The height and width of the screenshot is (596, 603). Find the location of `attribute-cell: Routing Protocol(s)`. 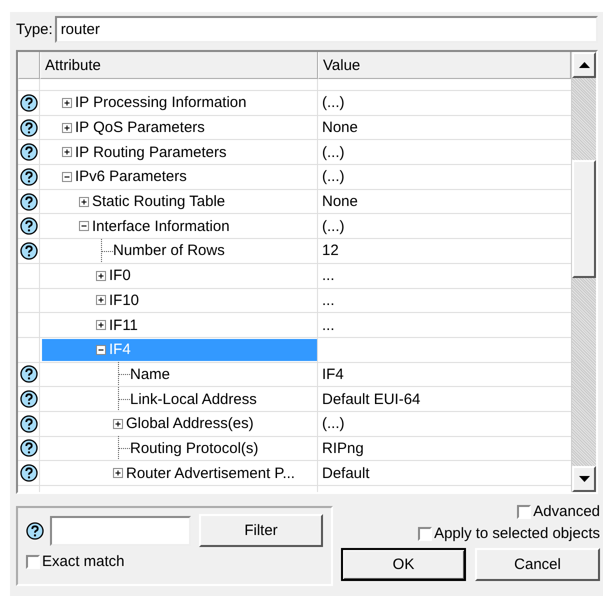

attribute-cell: Routing Protocol(s) is located at coordinates (179, 449).